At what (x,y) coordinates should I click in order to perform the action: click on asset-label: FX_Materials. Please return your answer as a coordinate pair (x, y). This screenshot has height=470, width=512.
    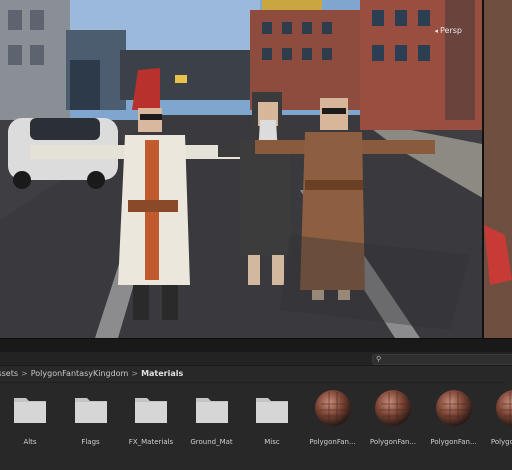
    Looking at the image, I should click on (151, 442).